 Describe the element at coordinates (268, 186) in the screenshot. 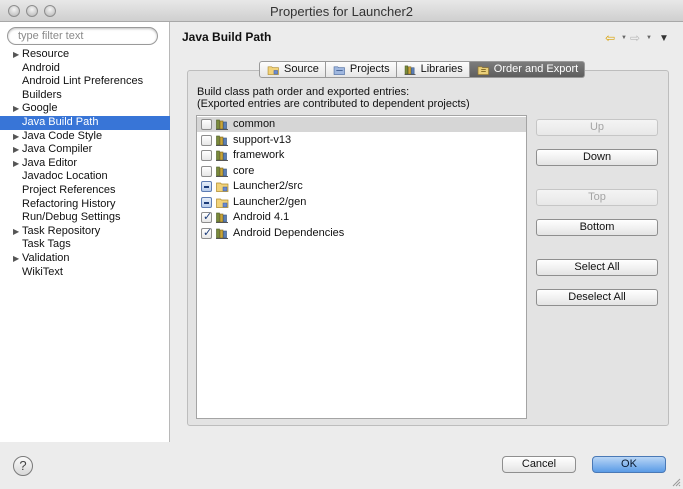

I see `entry-label: Launcher2/src` at that location.